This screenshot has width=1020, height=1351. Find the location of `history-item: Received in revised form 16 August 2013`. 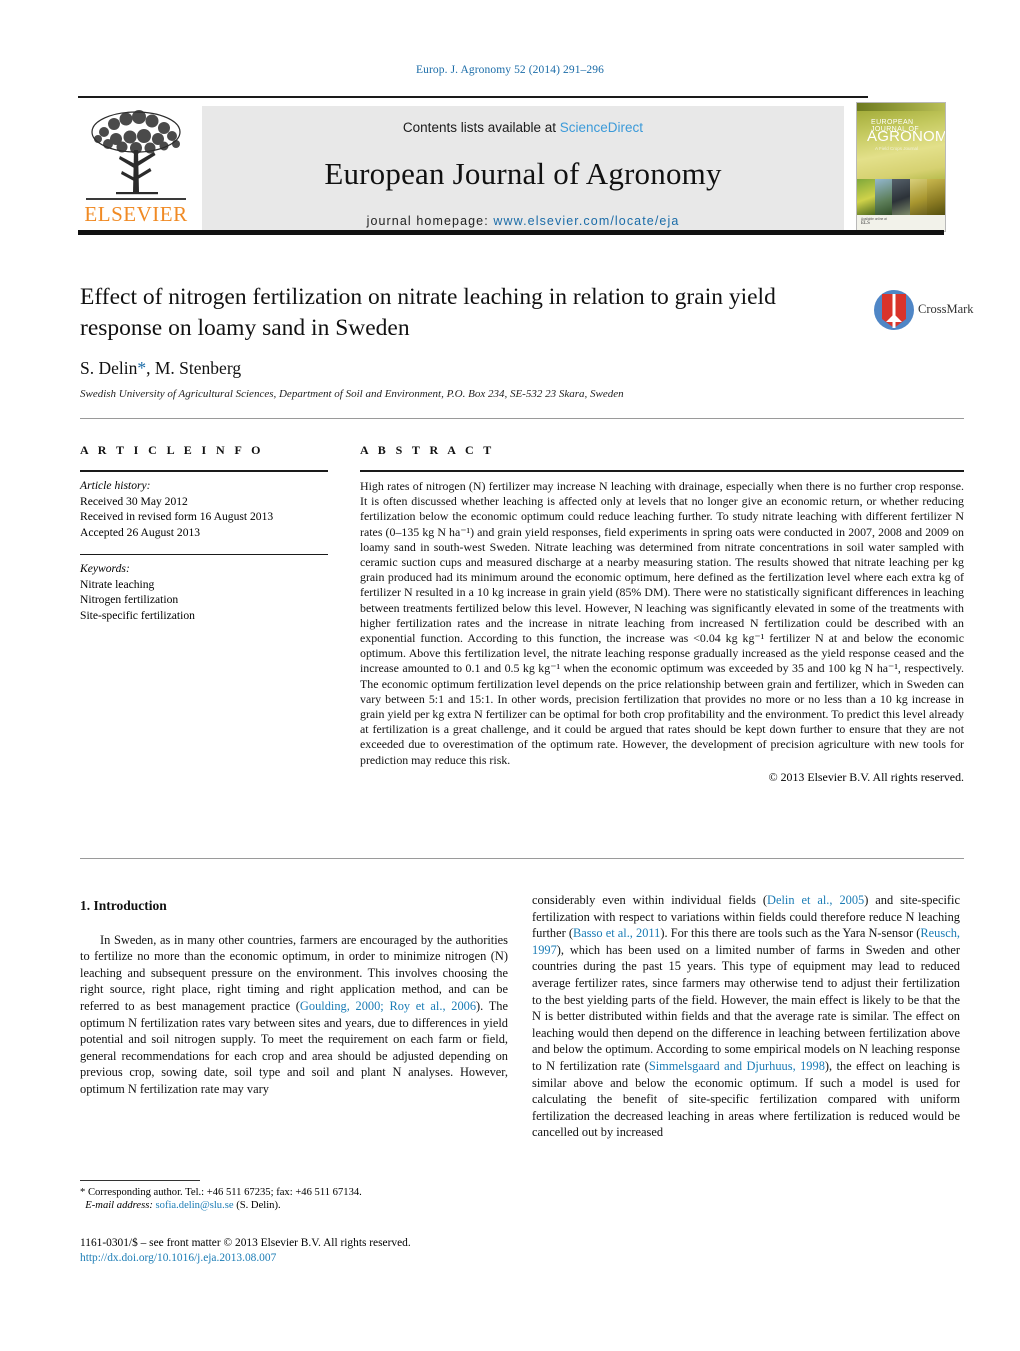

history-item: Received in revised form 16 August 2013 is located at coordinates (177, 516).